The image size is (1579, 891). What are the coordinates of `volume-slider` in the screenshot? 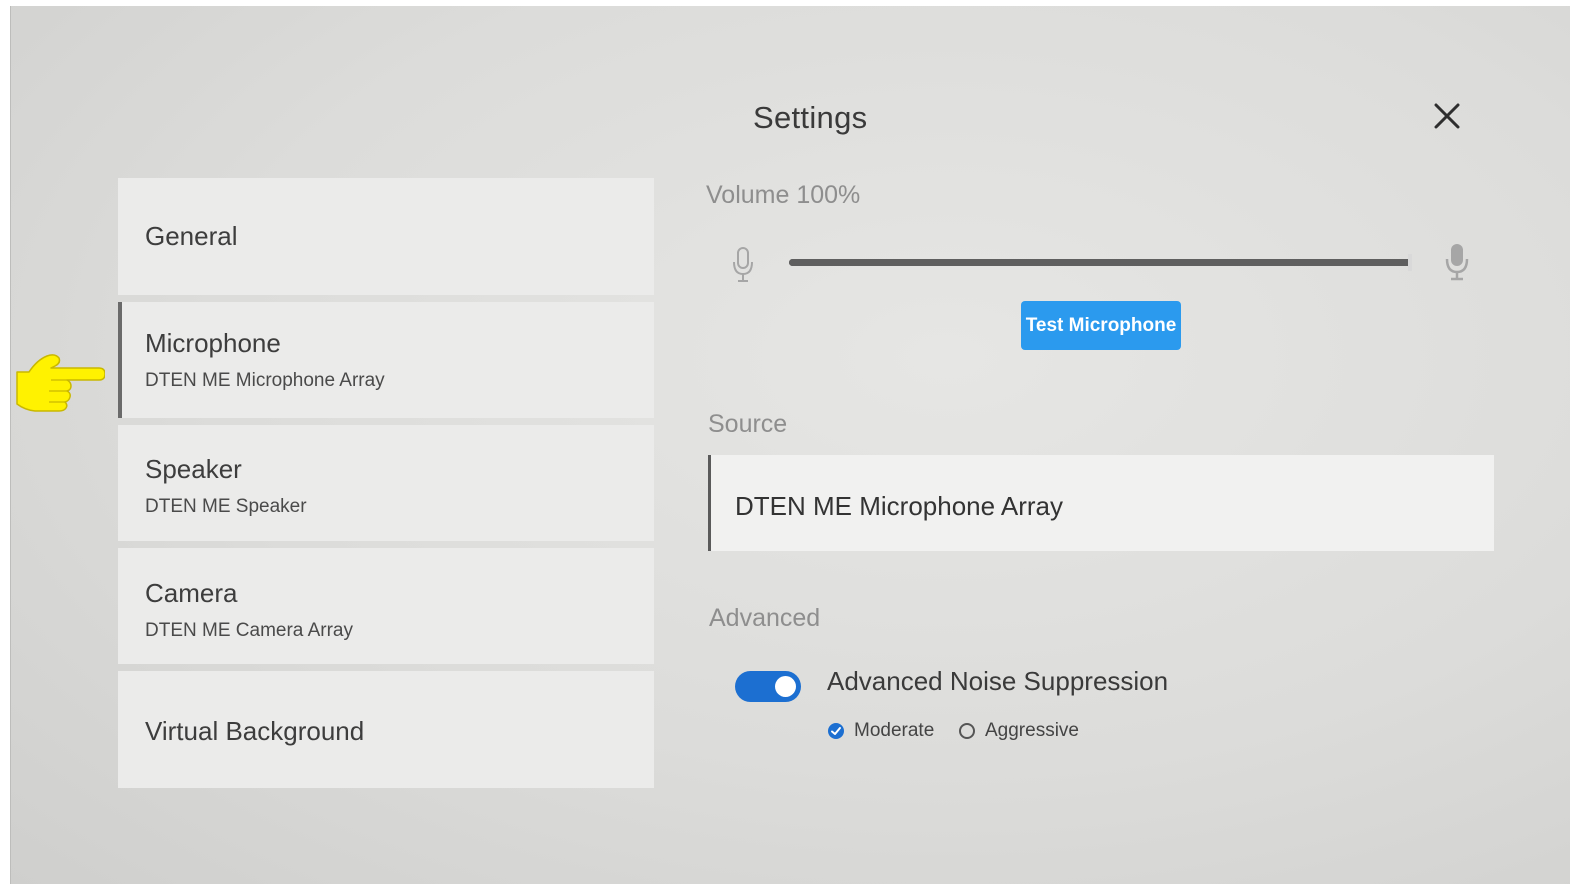 It's located at (1100, 262).